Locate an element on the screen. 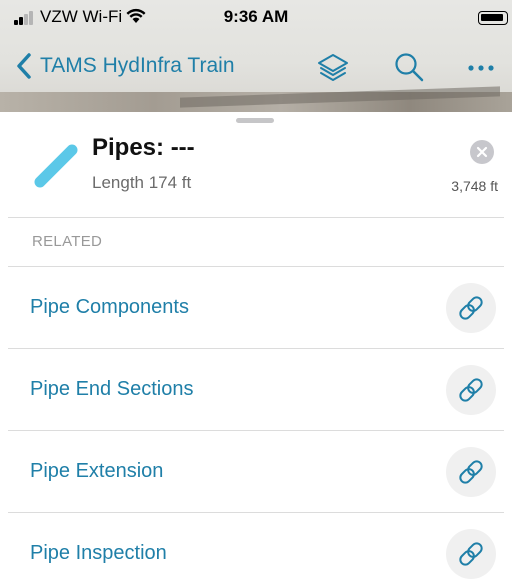 This screenshot has width=512, height=582. feature-subtitle: Length 174 ft is located at coordinates (142, 182).